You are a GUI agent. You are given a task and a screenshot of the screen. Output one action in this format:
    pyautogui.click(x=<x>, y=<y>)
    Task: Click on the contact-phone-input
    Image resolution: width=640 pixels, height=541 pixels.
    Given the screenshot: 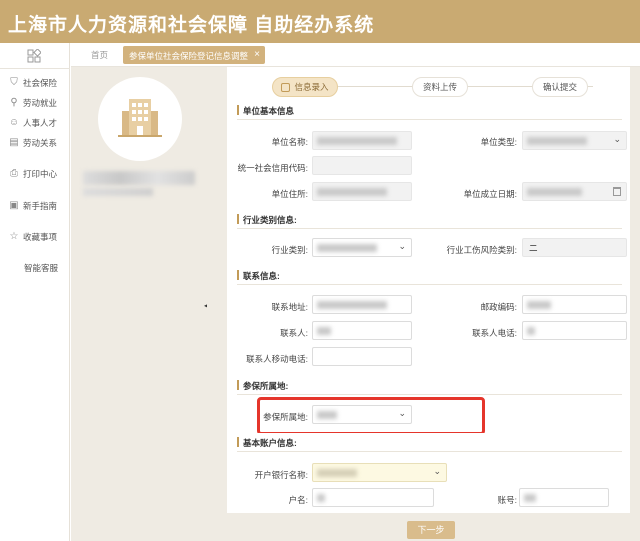 What is the action you would take?
    pyautogui.click(x=574, y=330)
    